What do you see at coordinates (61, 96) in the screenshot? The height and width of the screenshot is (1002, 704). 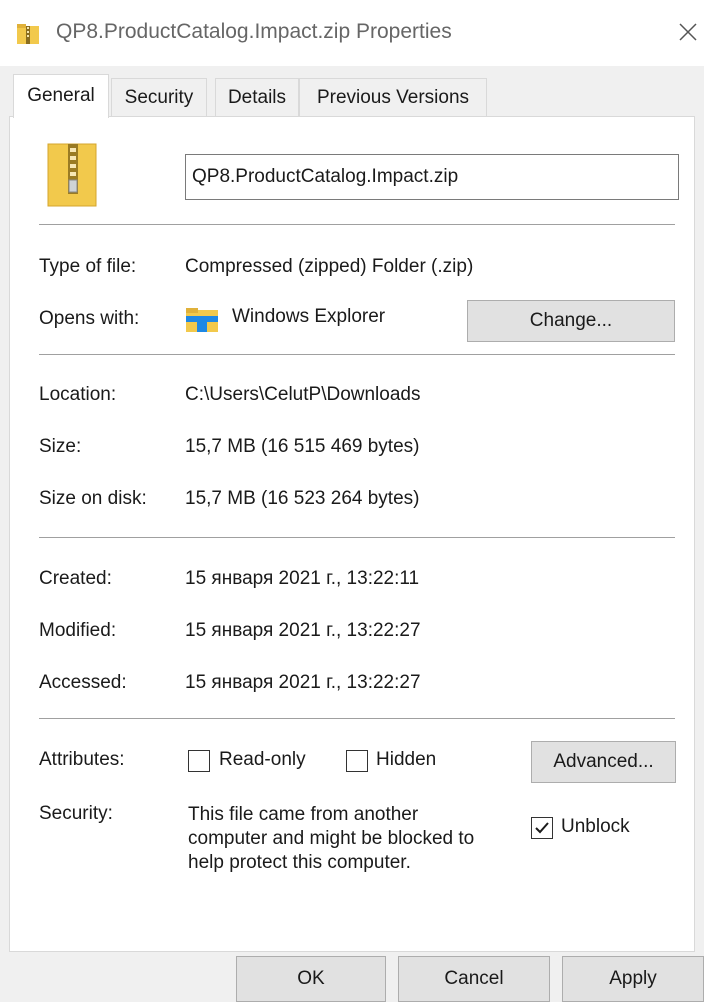 I see `tab-general: General` at bounding box center [61, 96].